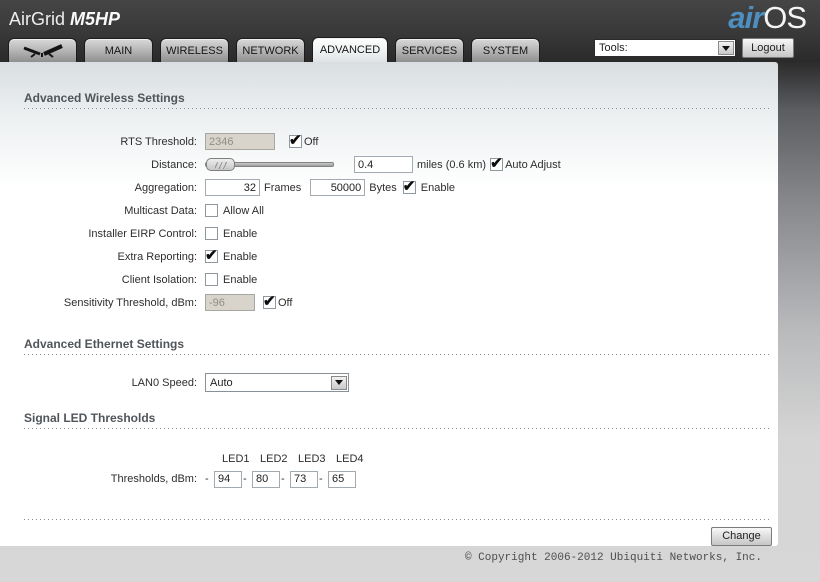 This screenshot has width=820, height=582. I want to click on airos-os-text: OS, so click(785, 17).